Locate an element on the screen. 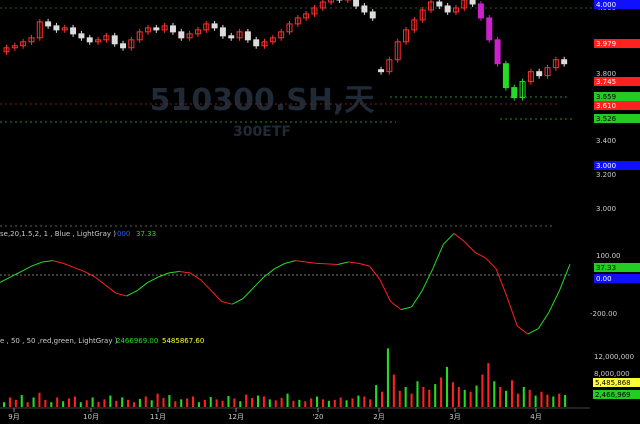 Image resolution: width=640 pixels, height=424 pixels. oscillator-segment is located at coordinates (322, 263).